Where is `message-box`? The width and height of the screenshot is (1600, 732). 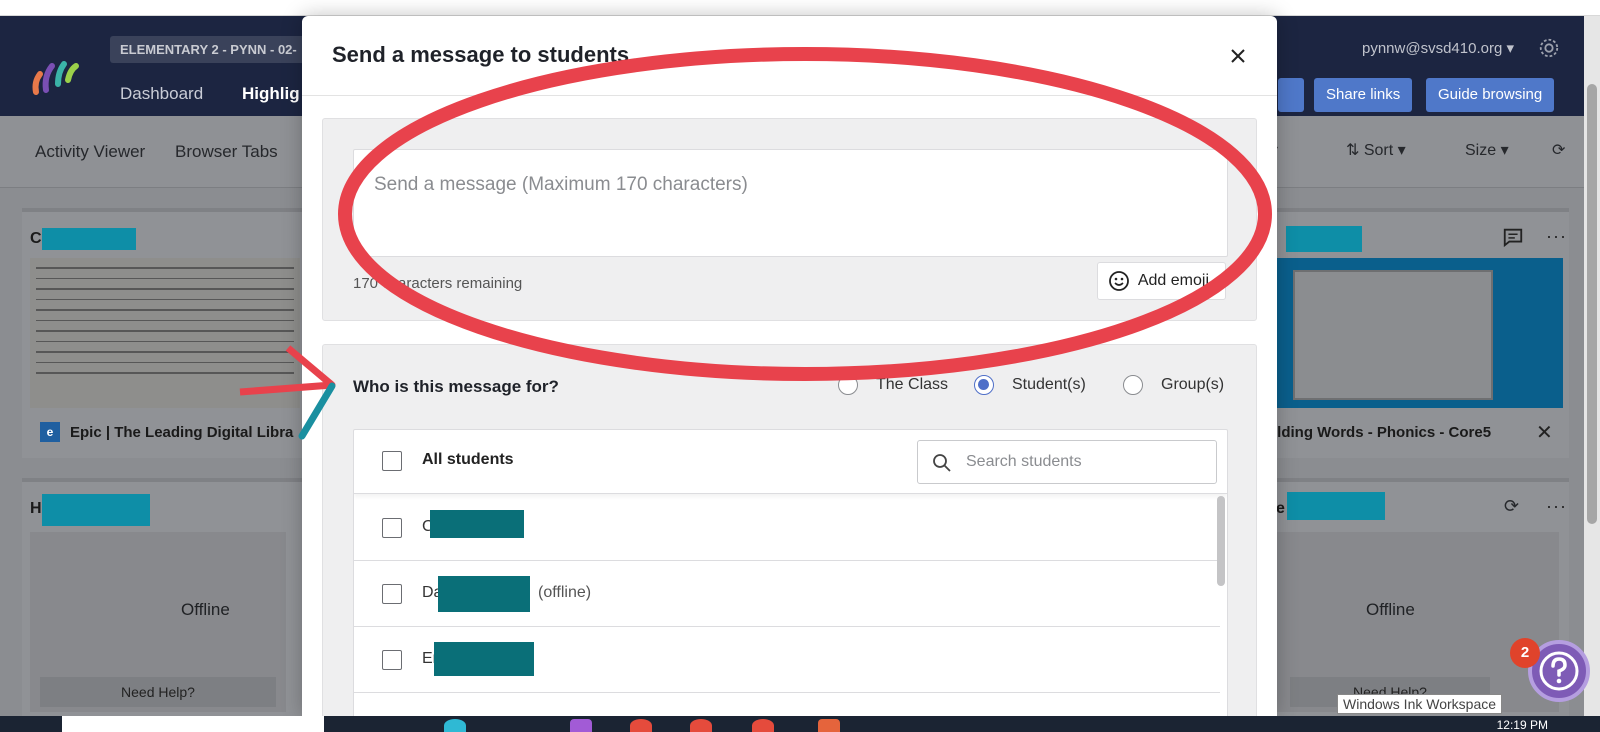
message-box is located at coordinates (790, 203).